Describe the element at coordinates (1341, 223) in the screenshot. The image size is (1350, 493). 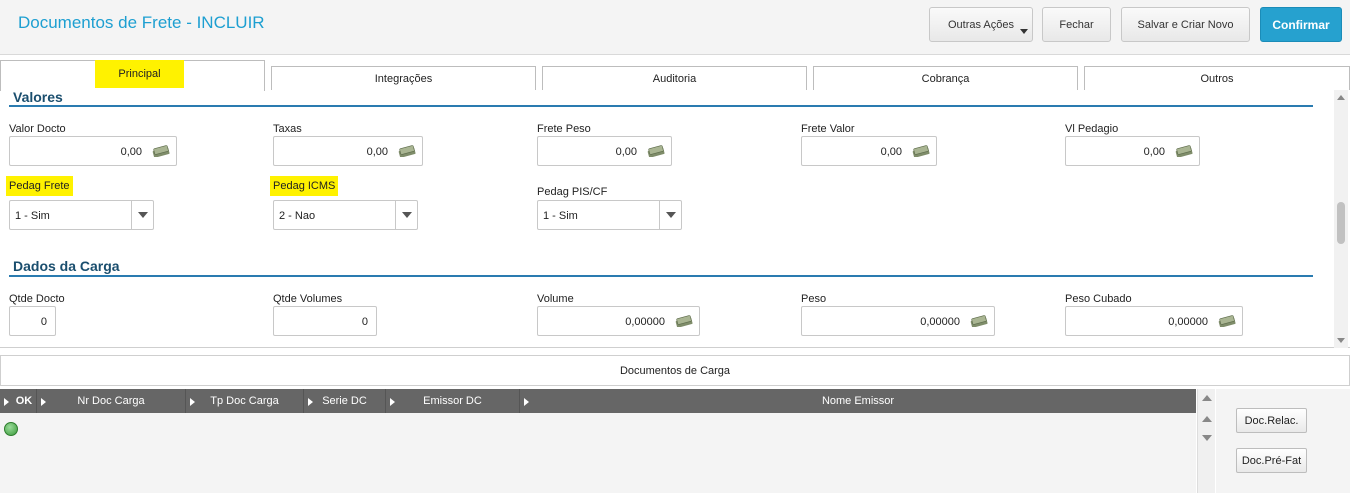
I see `scroll-thumb` at that location.